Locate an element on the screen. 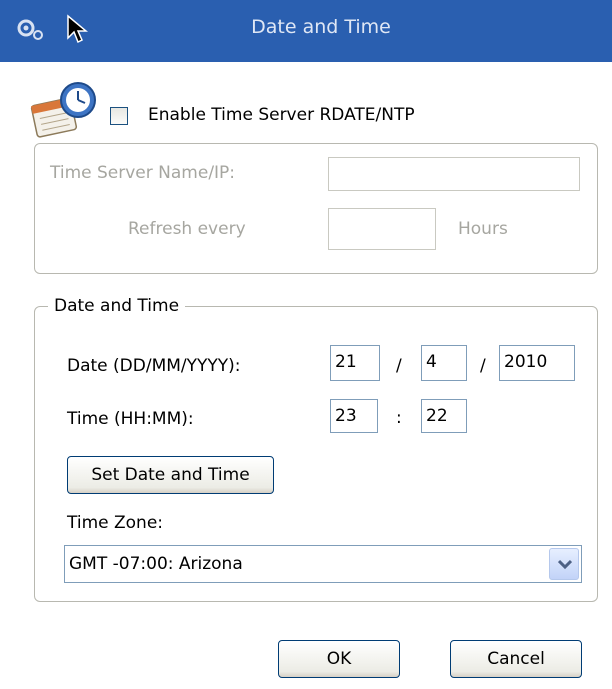 The height and width of the screenshot is (689, 612). timezone-label: Time Zone: is located at coordinates (115, 523).